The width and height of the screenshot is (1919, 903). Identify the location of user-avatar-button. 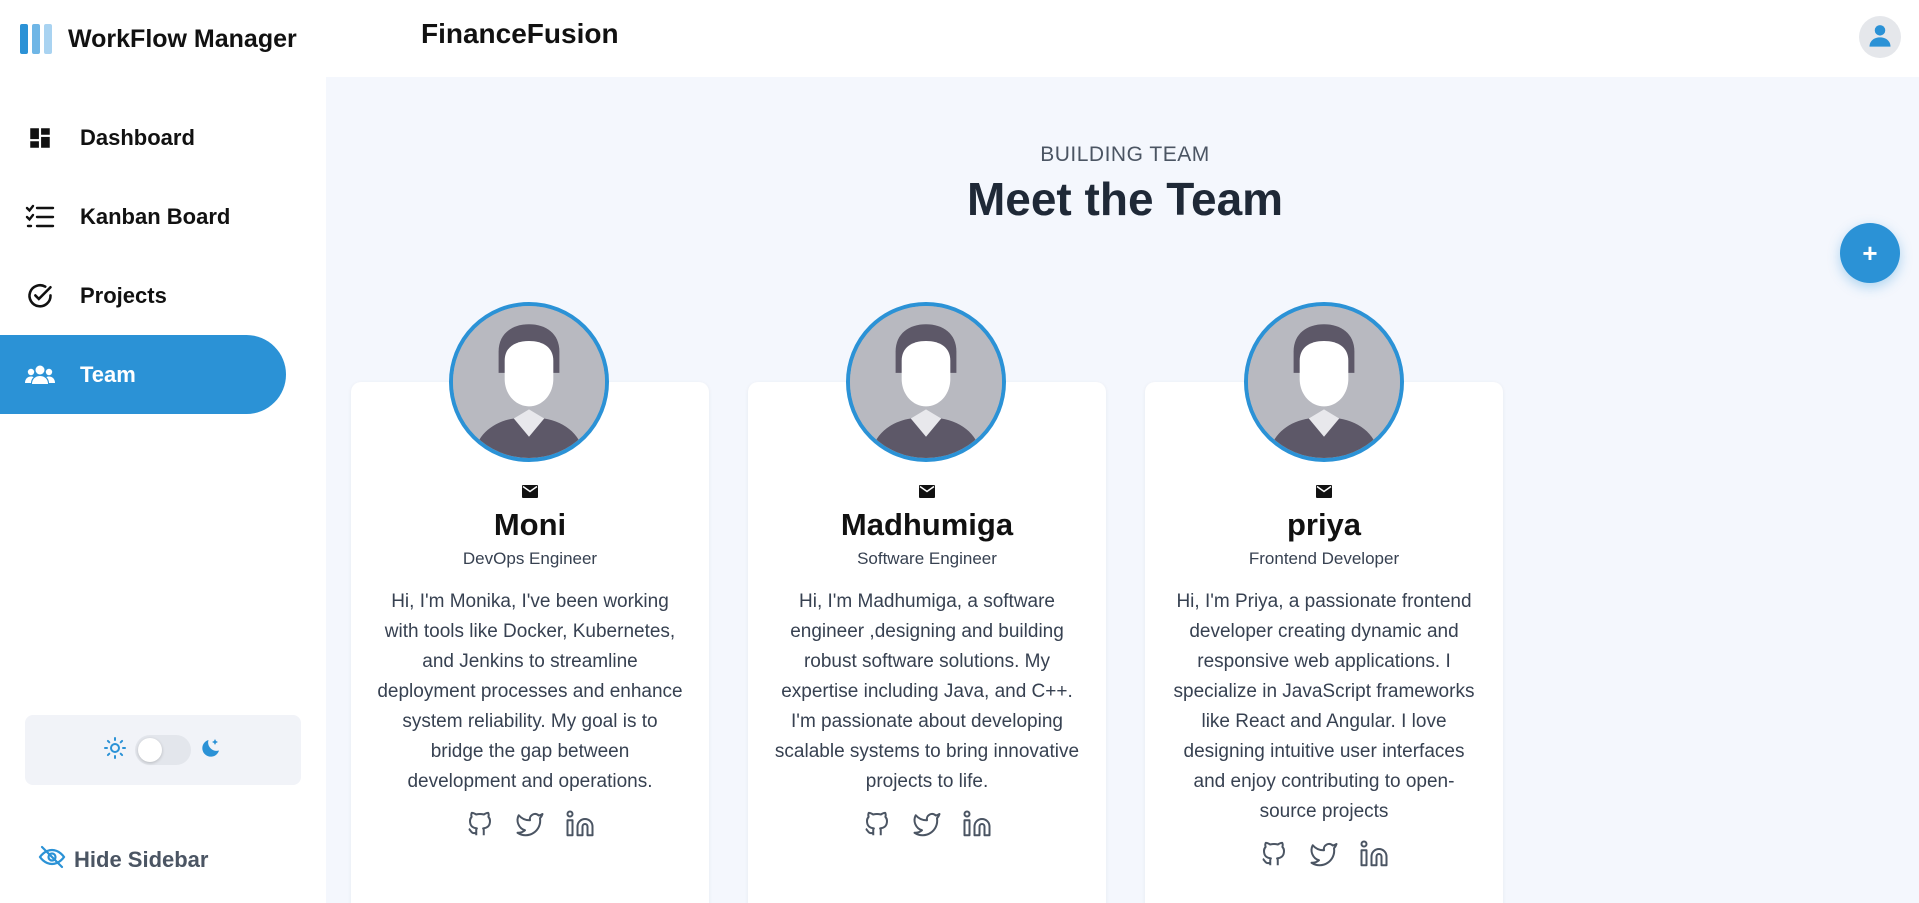
(1880, 37).